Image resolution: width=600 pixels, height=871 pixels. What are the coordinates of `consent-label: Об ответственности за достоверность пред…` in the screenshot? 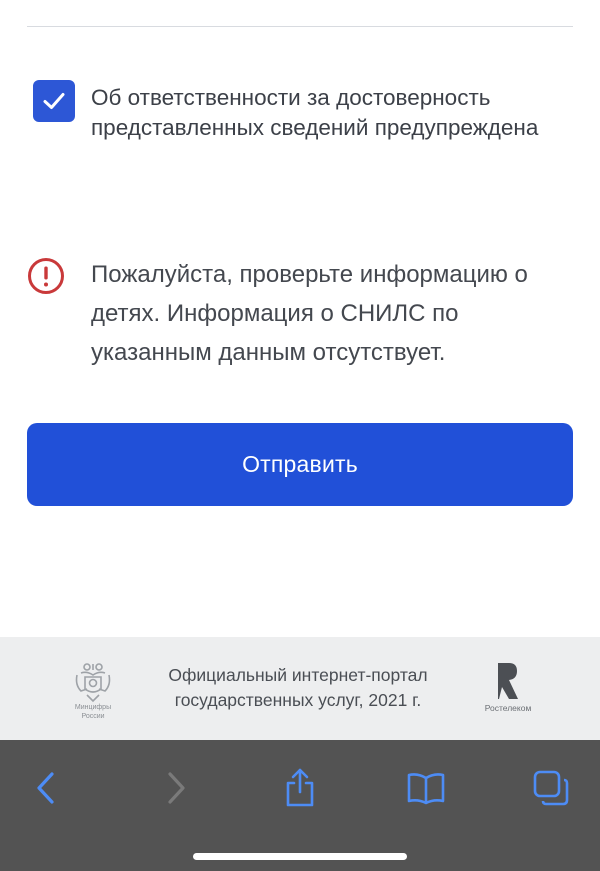 It's located at (315, 112).